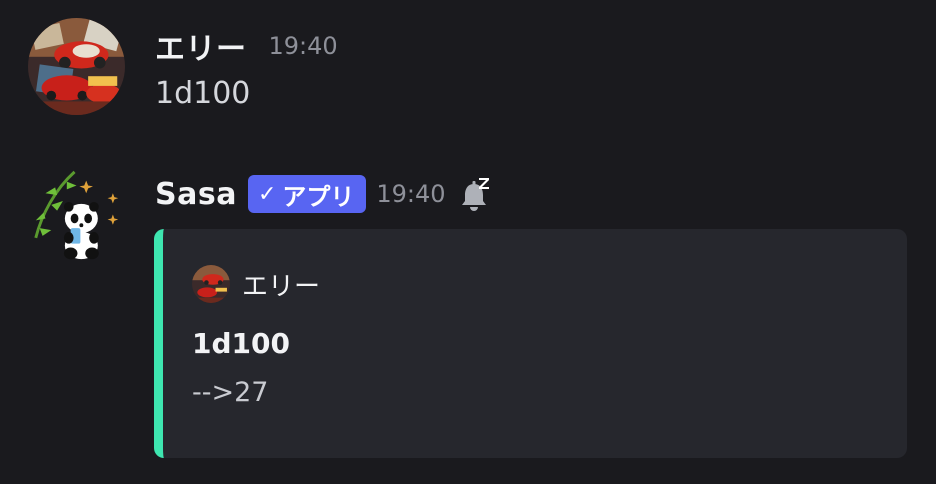 The height and width of the screenshot is (484, 936). I want to click on embed-author-name: エリー, so click(281, 284).